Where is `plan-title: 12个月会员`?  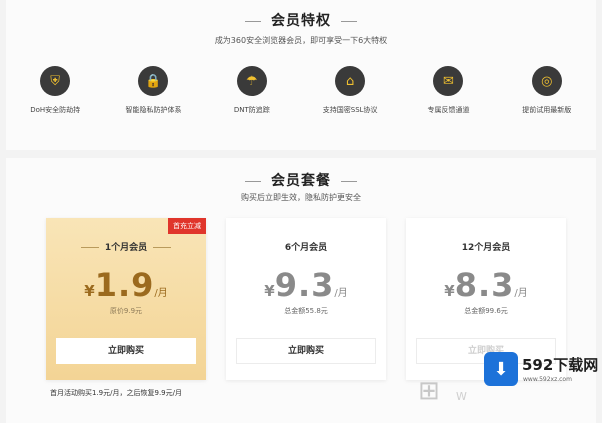
plan-title: 12个月会员 is located at coordinates (486, 248).